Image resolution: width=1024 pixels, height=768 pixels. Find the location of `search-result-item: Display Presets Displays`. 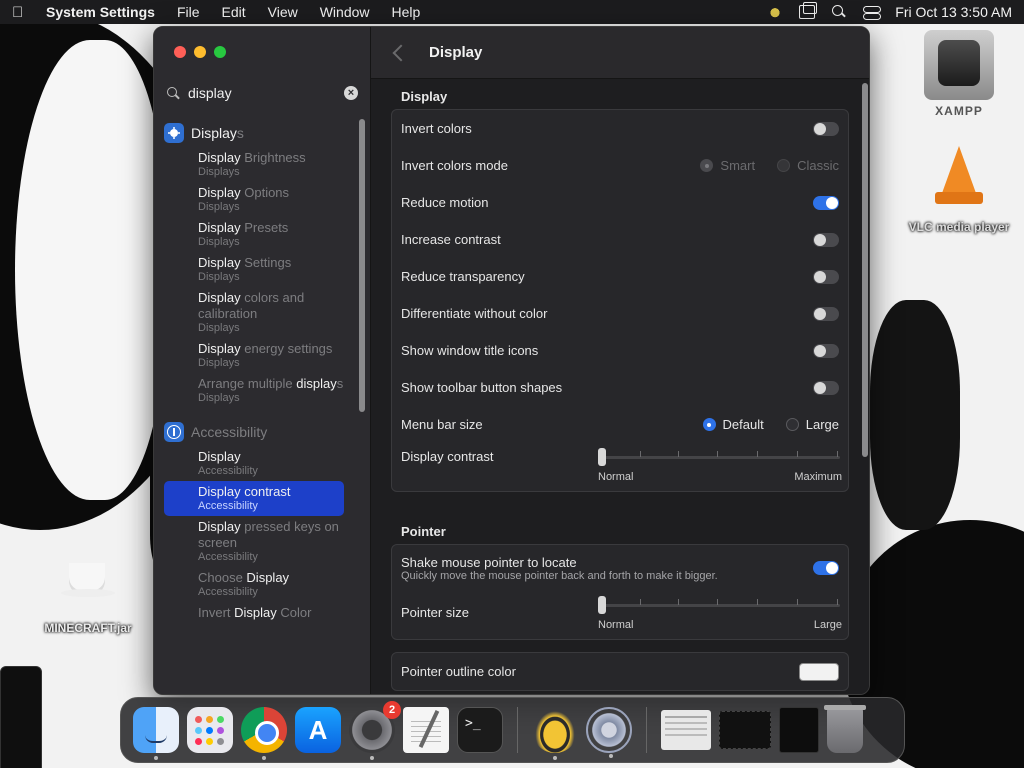

search-result-item: Display Presets Displays is located at coordinates (260, 234).